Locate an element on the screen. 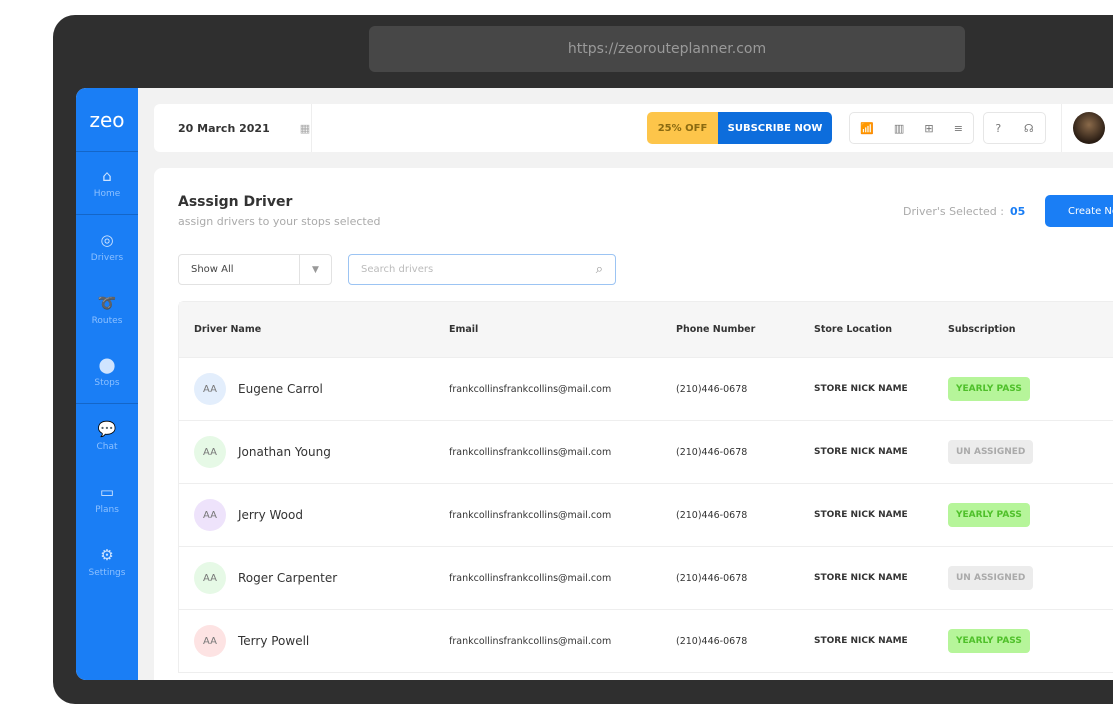 Image resolution: width=1113 pixels, height=724 pixels. date-picker: 20 March 2021 ▦ is located at coordinates (244, 128).